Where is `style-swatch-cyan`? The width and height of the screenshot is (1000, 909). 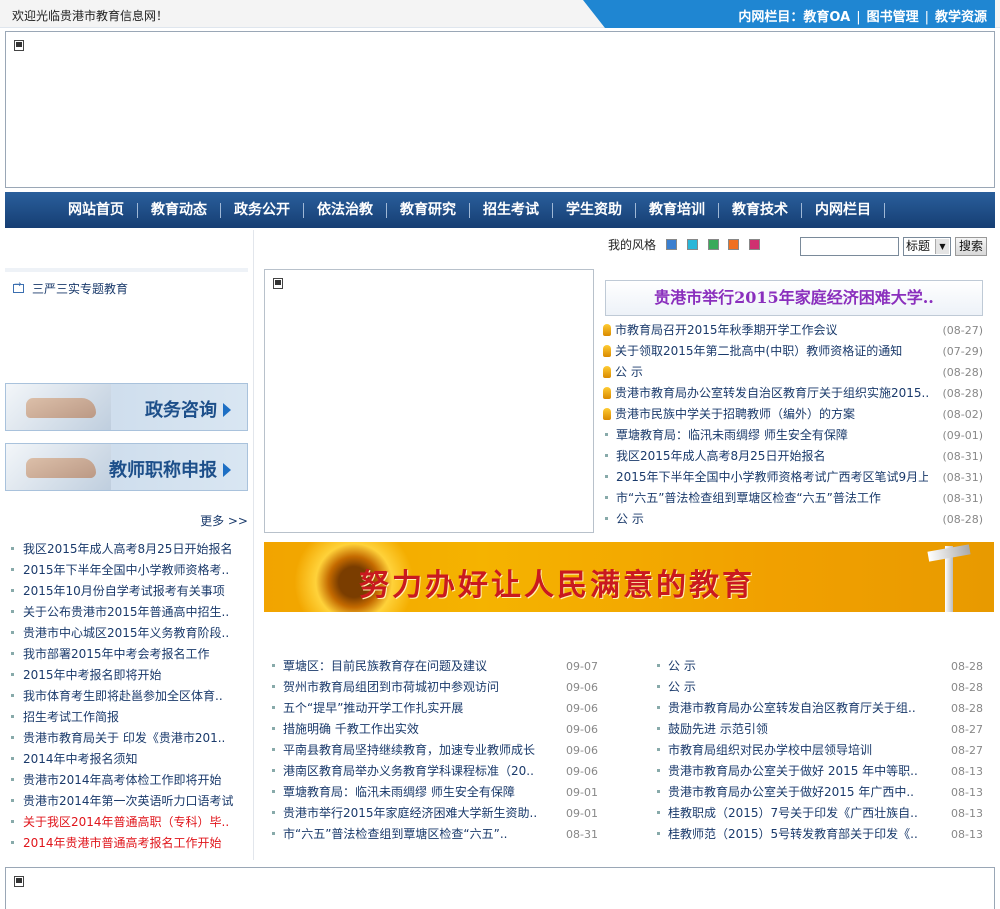 style-swatch-cyan is located at coordinates (692, 244).